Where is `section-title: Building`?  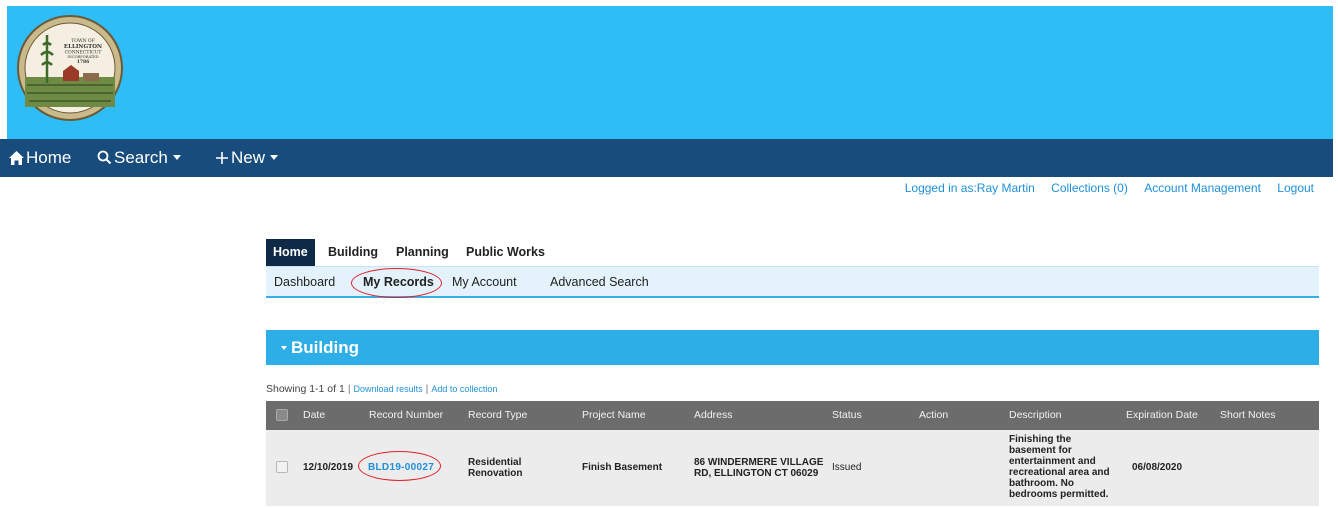
section-title: Building is located at coordinates (325, 347).